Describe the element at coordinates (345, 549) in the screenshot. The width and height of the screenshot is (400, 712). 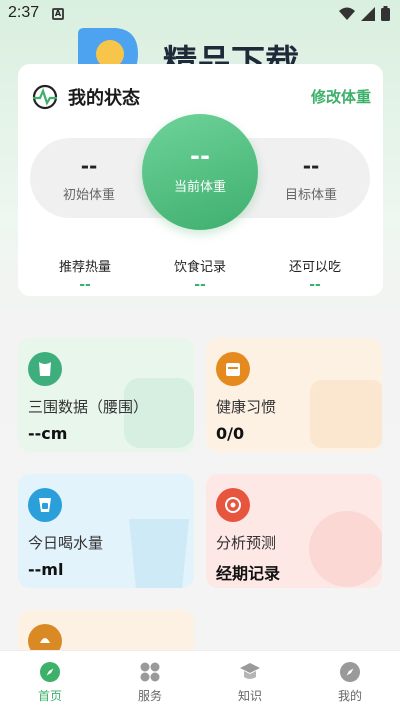
I see `flower-bg-icon` at that location.